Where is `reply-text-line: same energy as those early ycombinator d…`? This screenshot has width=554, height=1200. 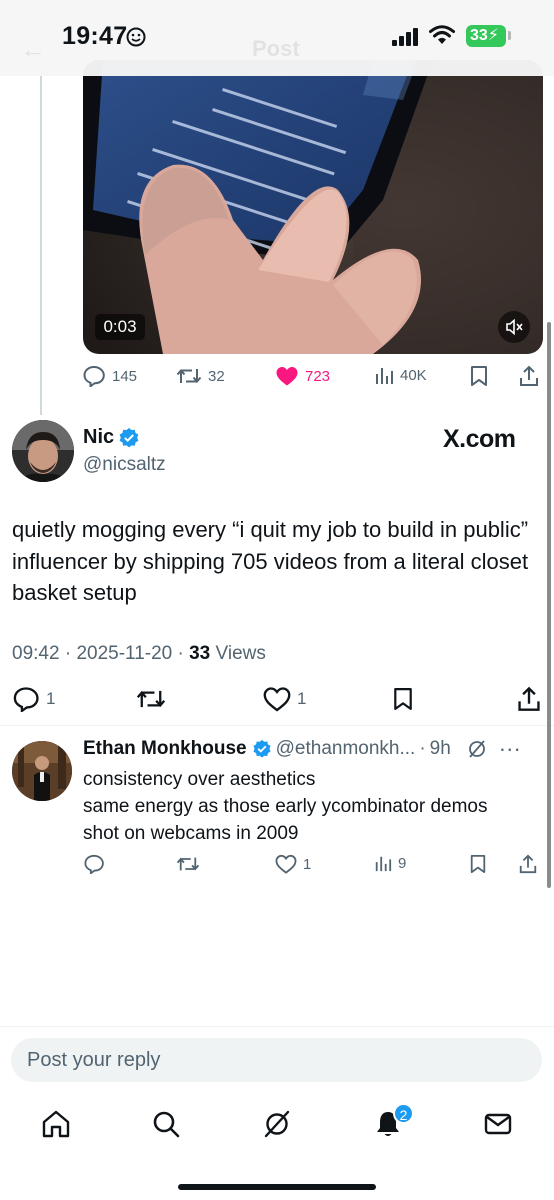 reply-text-line: same energy as those early ycombinator d… is located at coordinates (285, 806).